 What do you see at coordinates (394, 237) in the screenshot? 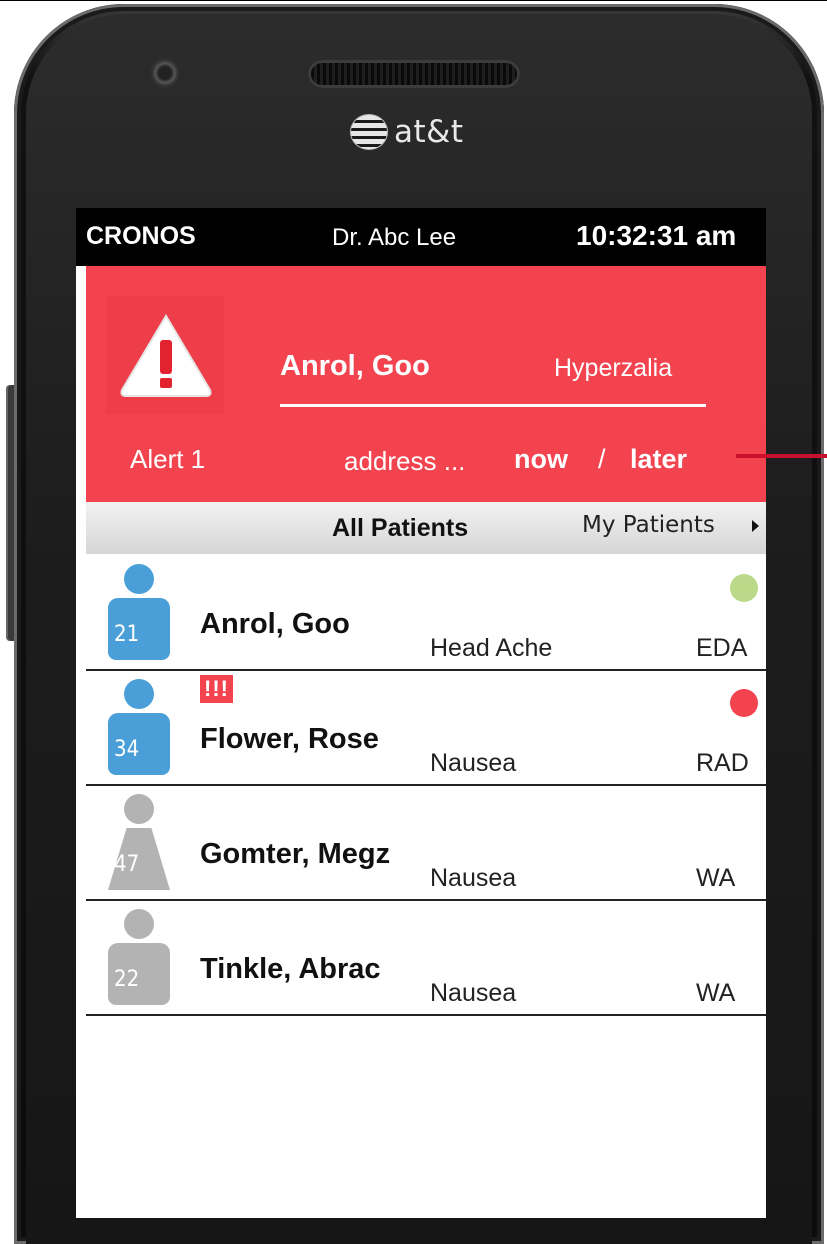
I see `doctor-name: Dr. Abc Lee` at bounding box center [394, 237].